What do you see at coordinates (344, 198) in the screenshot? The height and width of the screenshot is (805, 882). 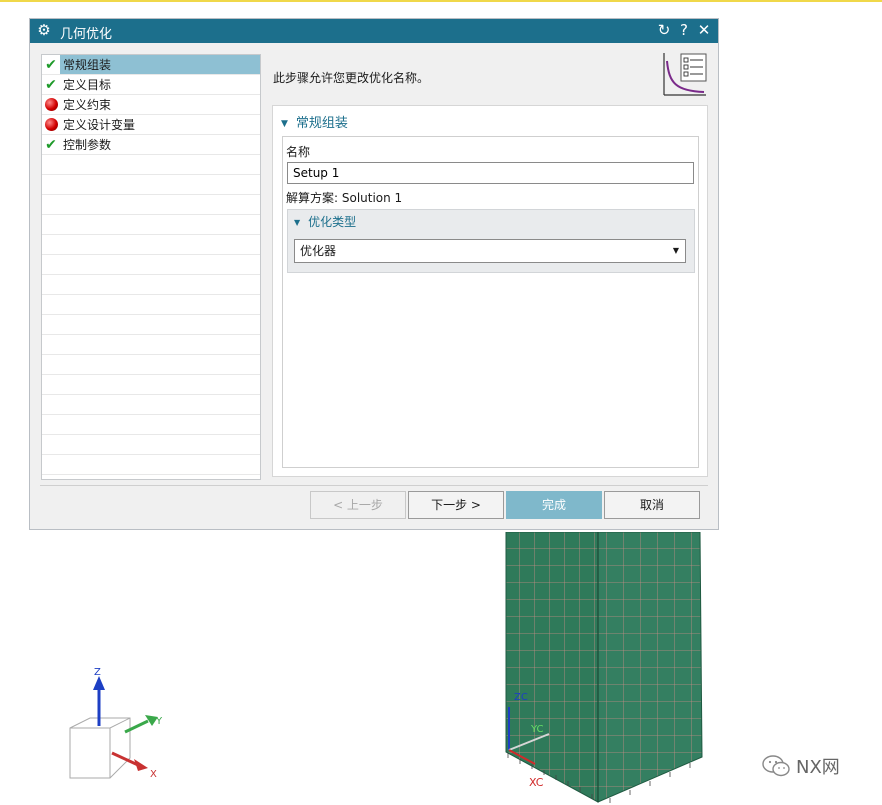 I see `solution-label: 解算方案: Solution 1` at bounding box center [344, 198].